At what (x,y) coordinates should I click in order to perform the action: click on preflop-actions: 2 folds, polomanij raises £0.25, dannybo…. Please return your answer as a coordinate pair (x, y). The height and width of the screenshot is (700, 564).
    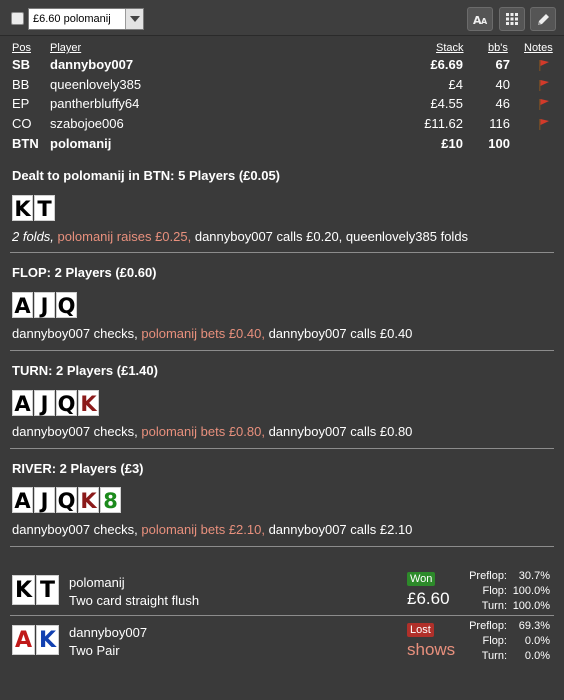
    Looking at the image, I should click on (240, 236).